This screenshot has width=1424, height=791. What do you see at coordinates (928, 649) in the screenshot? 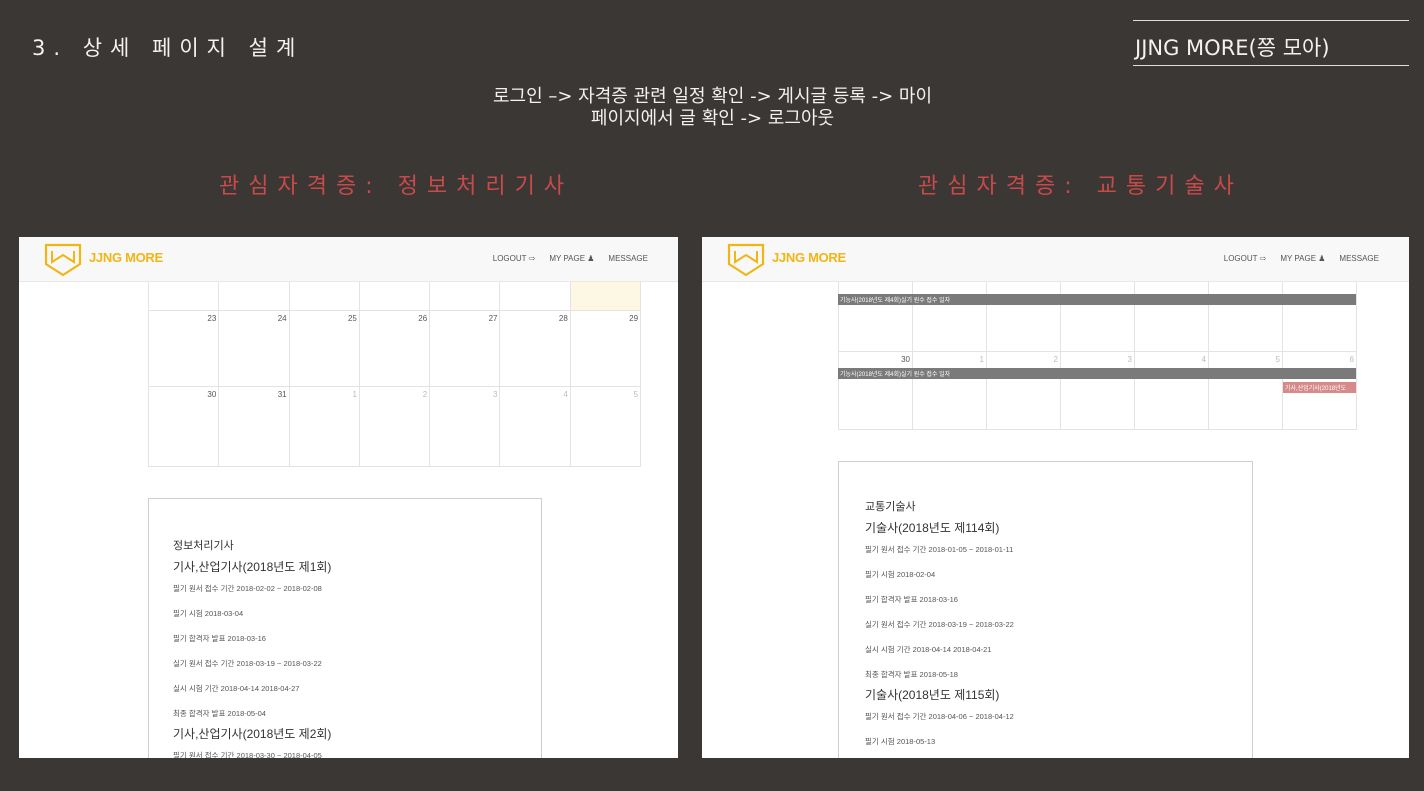
I see `schedule-row: 실시 시험 기간 2018-04-14 2018-04-21` at bounding box center [928, 649].